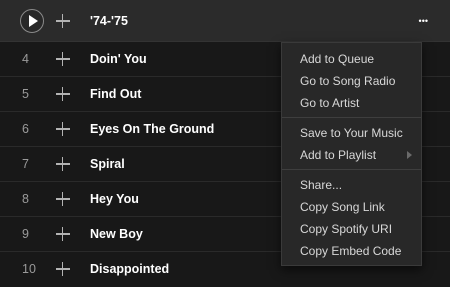 The image size is (450, 287). What do you see at coordinates (25, 129) in the screenshot?
I see `track-number: 6` at bounding box center [25, 129].